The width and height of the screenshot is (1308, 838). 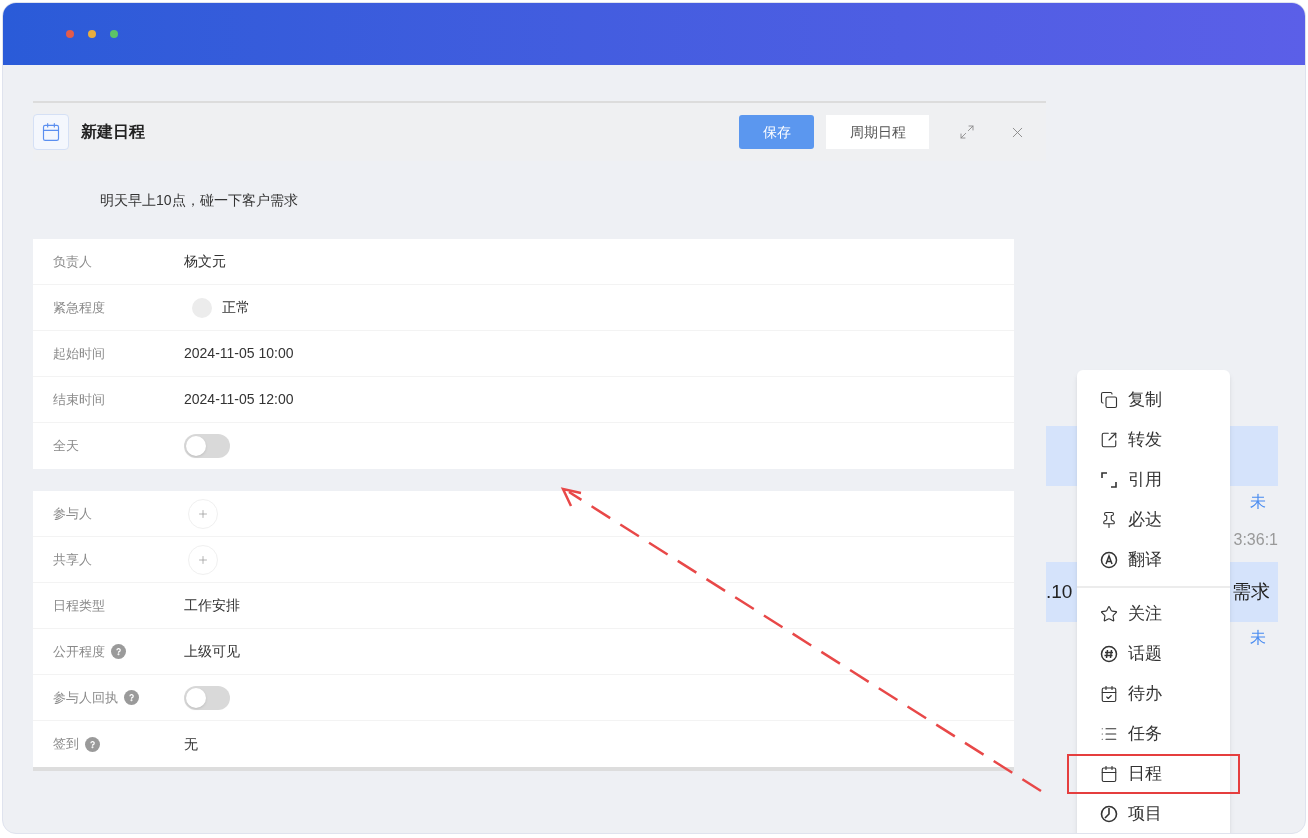 I want to click on calendar-icon, so click(x=1109, y=774).